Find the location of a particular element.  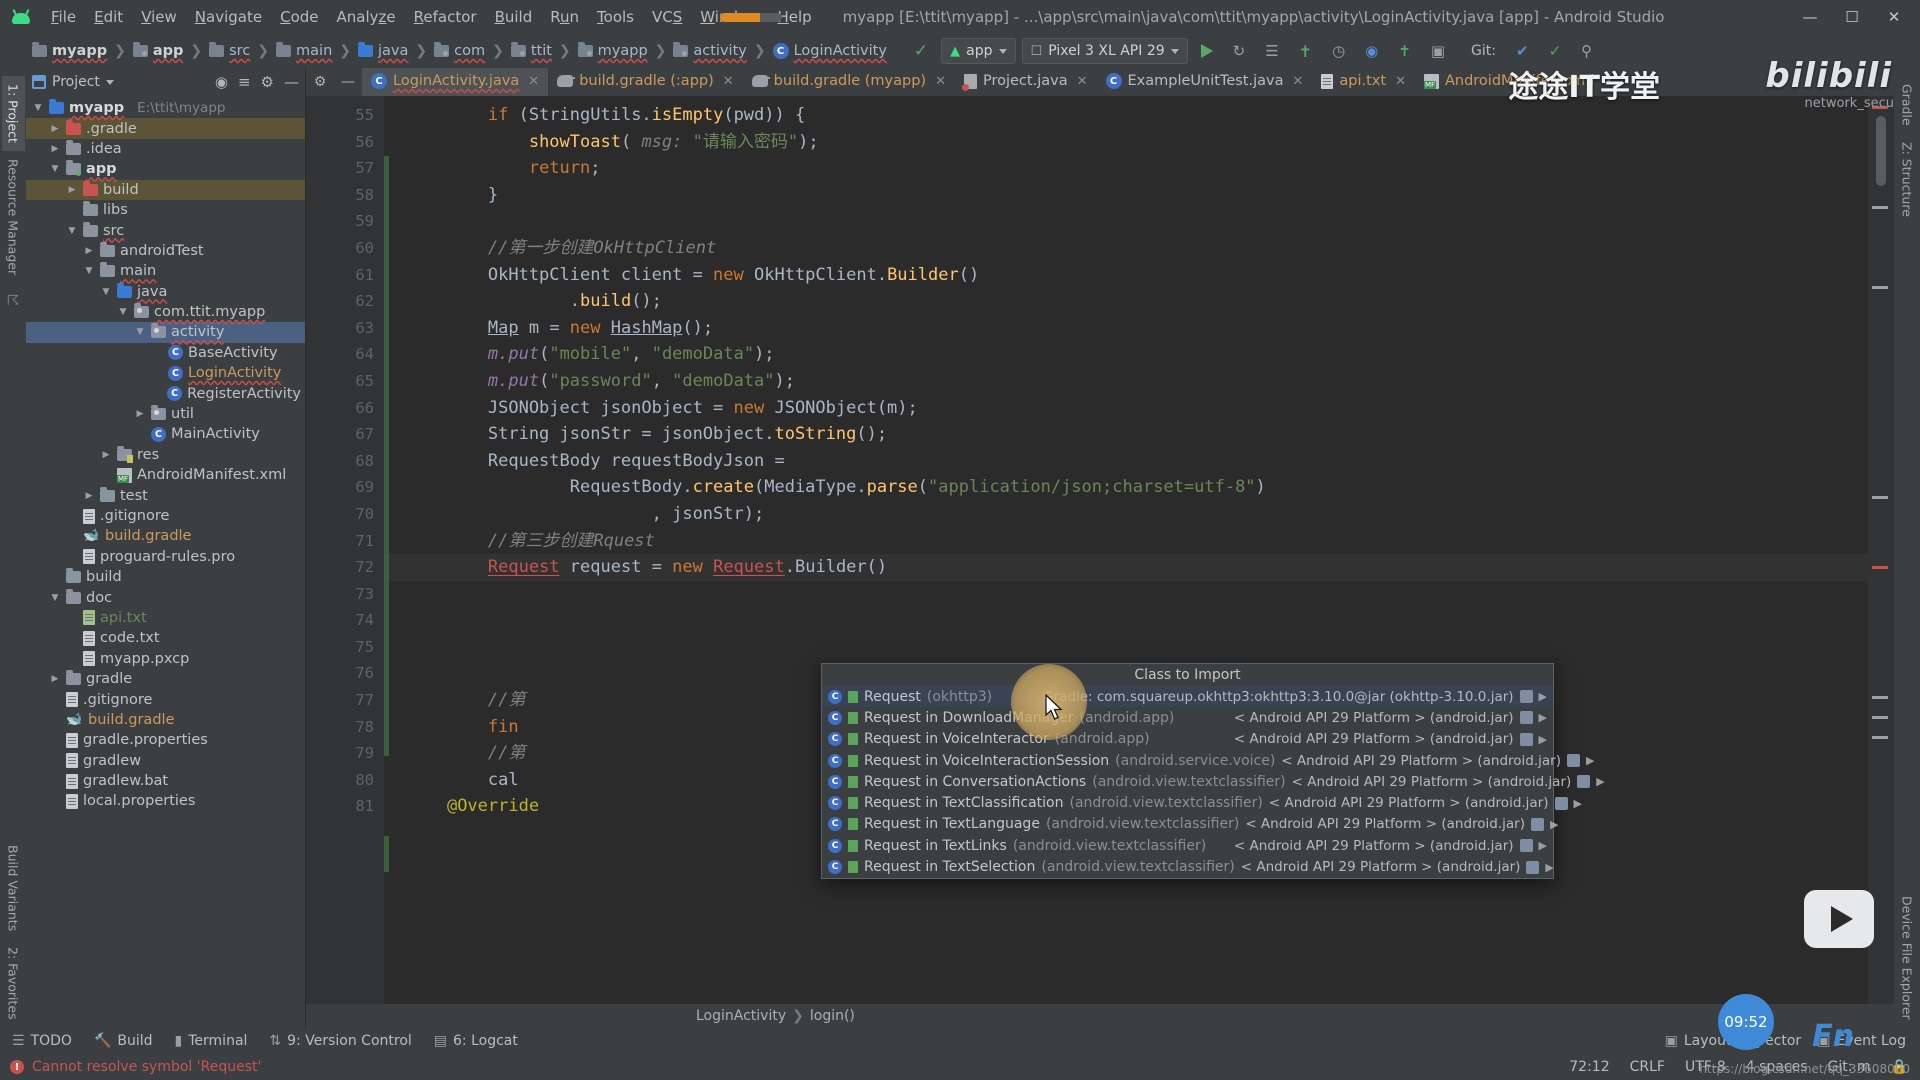

tree-node-res: ▶ res is located at coordinates (165, 455).